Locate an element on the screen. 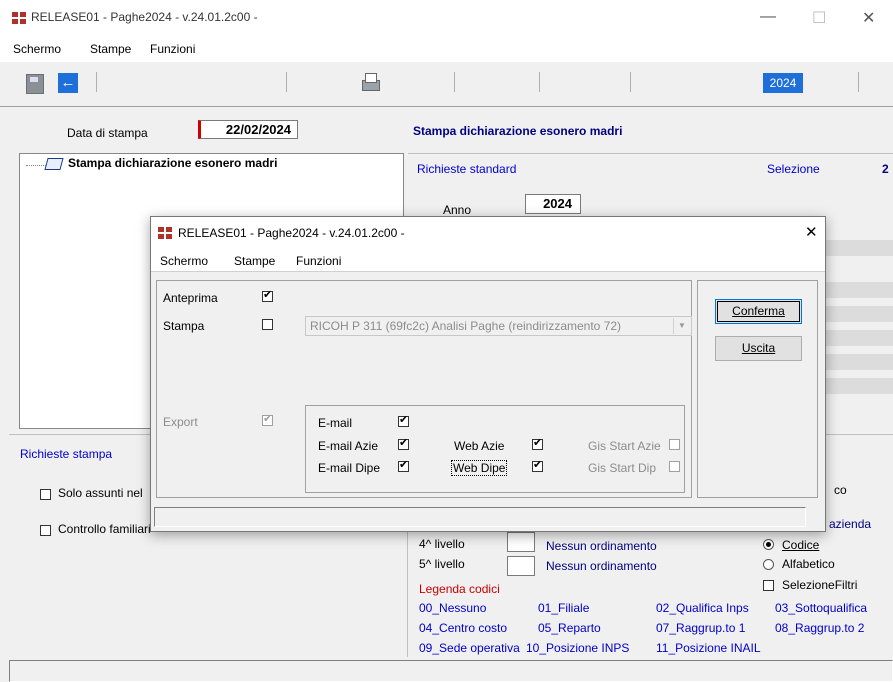 The height and width of the screenshot is (682, 893). selezione-filtri-label: SelezioneFiltri is located at coordinates (820, 585).